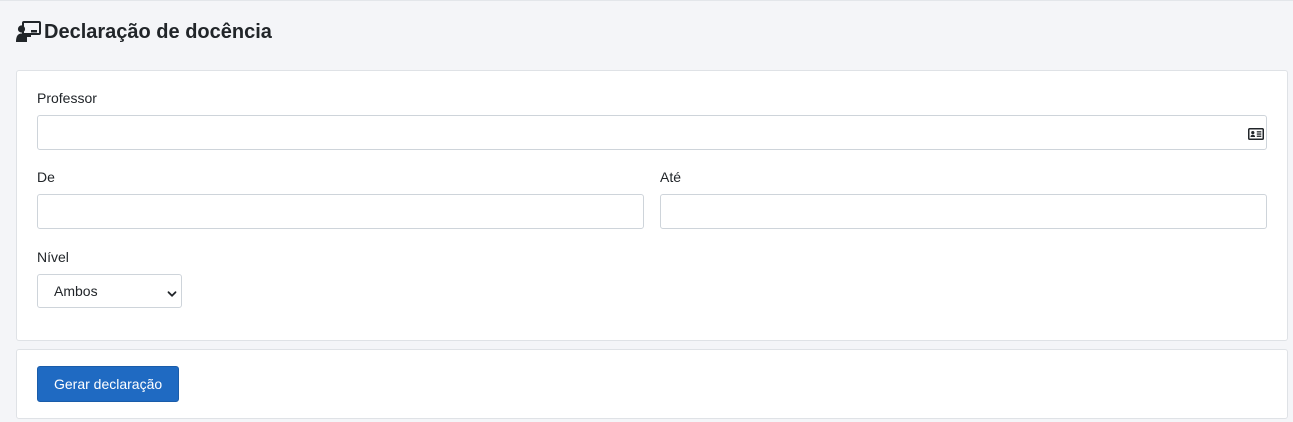 The height and width of the screenshot is (422, 1293). What do you see at coordinates (963, 211) in the screenshot?
I see `ate-date-input` at bounding box center [963, 211].